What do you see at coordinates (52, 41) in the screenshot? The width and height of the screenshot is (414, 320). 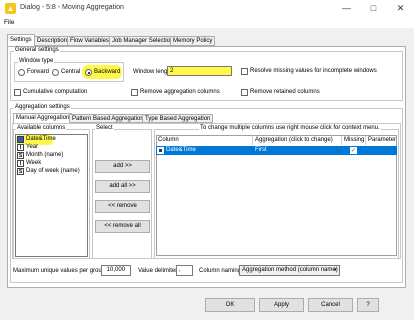 I see `tab-description: Description` at bounding box center [52, 41].